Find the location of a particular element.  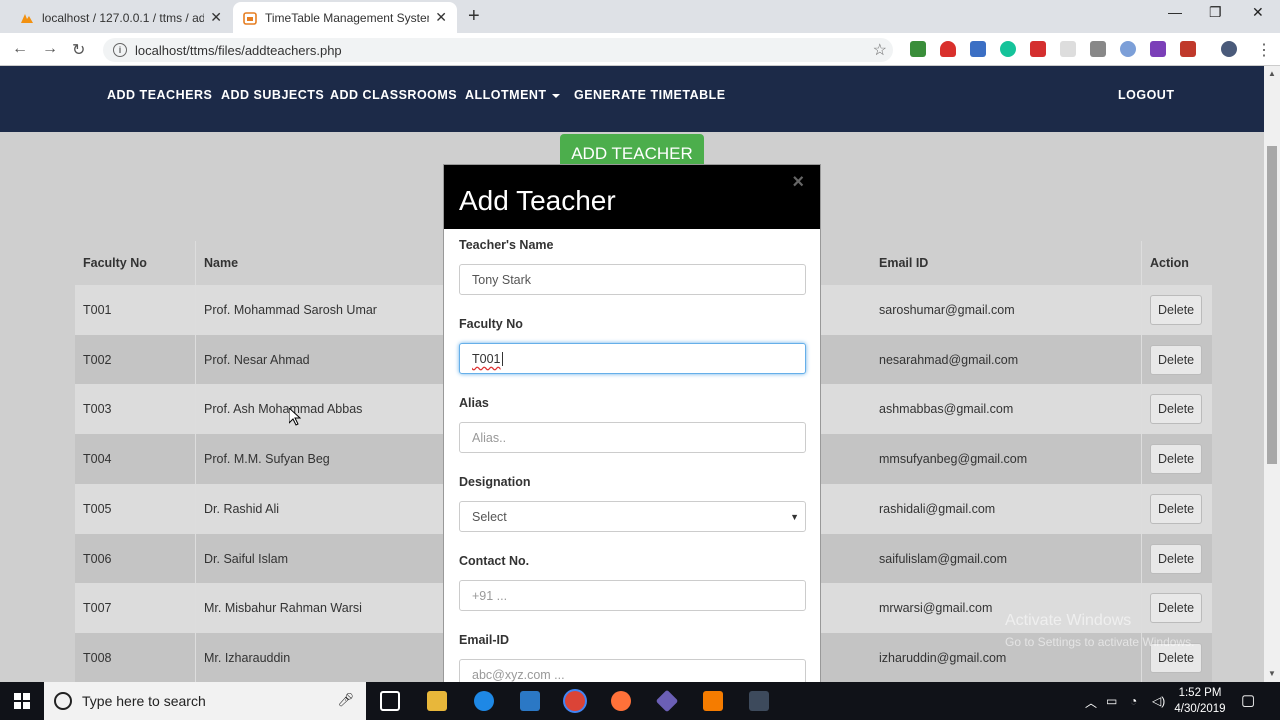

nav-add-teachers: ADD TEACHERS is located at coordinates (159, 95).